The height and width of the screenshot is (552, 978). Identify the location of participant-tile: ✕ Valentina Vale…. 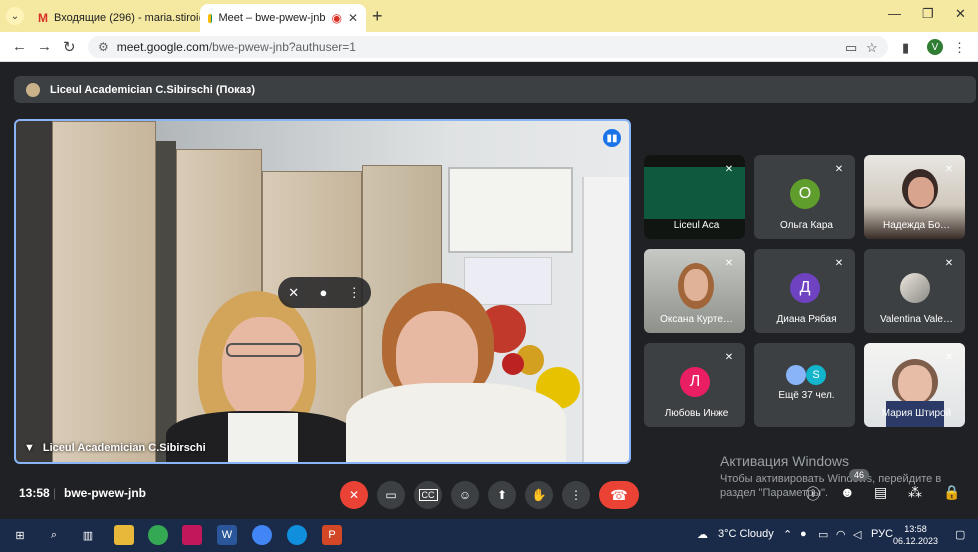
(914, 291).